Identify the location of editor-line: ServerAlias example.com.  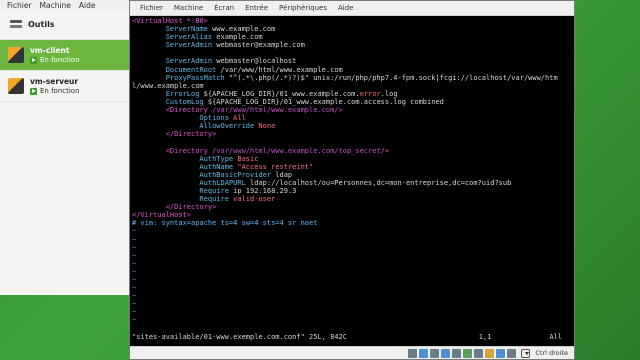
(352, 37).